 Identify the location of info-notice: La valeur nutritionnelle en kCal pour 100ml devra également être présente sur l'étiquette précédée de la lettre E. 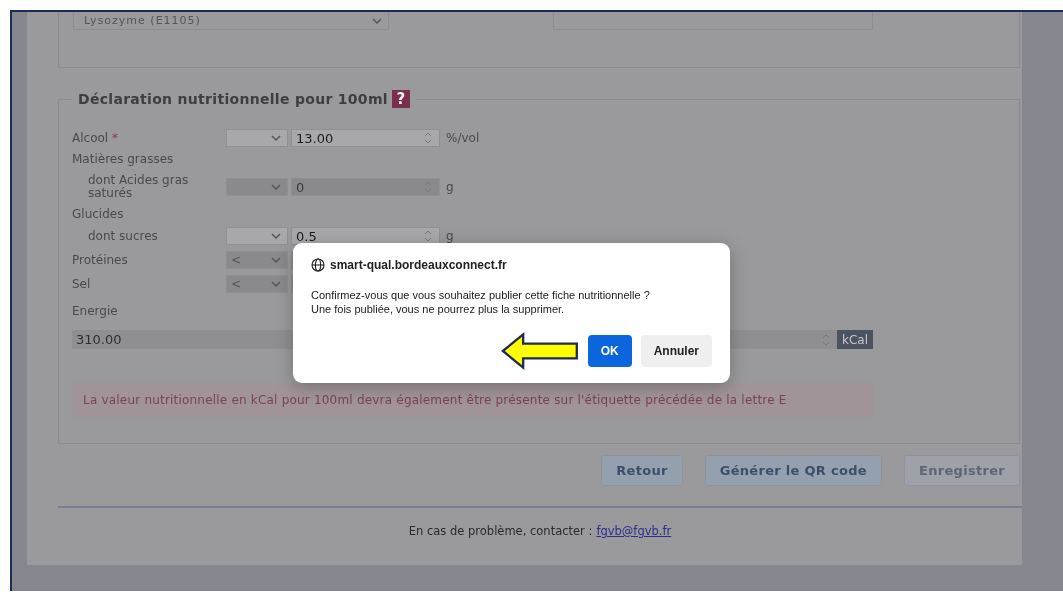
(472, 400).